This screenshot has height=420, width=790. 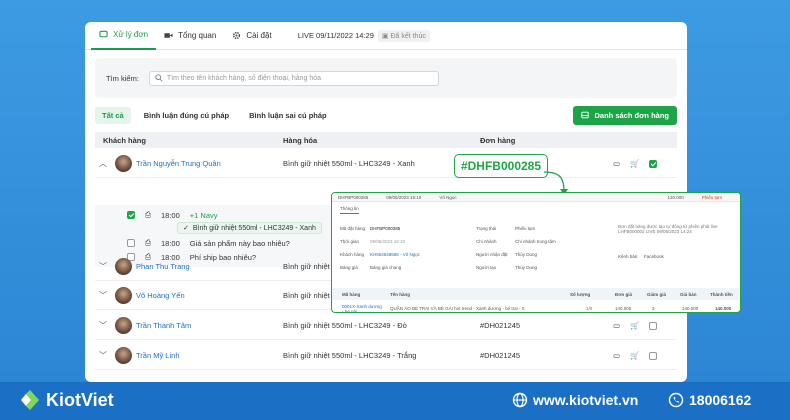 What do you see at coordinates (525, 228) in the screenshot?
I see `field-value: Phiếu tạm` at bounding box center [525, 228].